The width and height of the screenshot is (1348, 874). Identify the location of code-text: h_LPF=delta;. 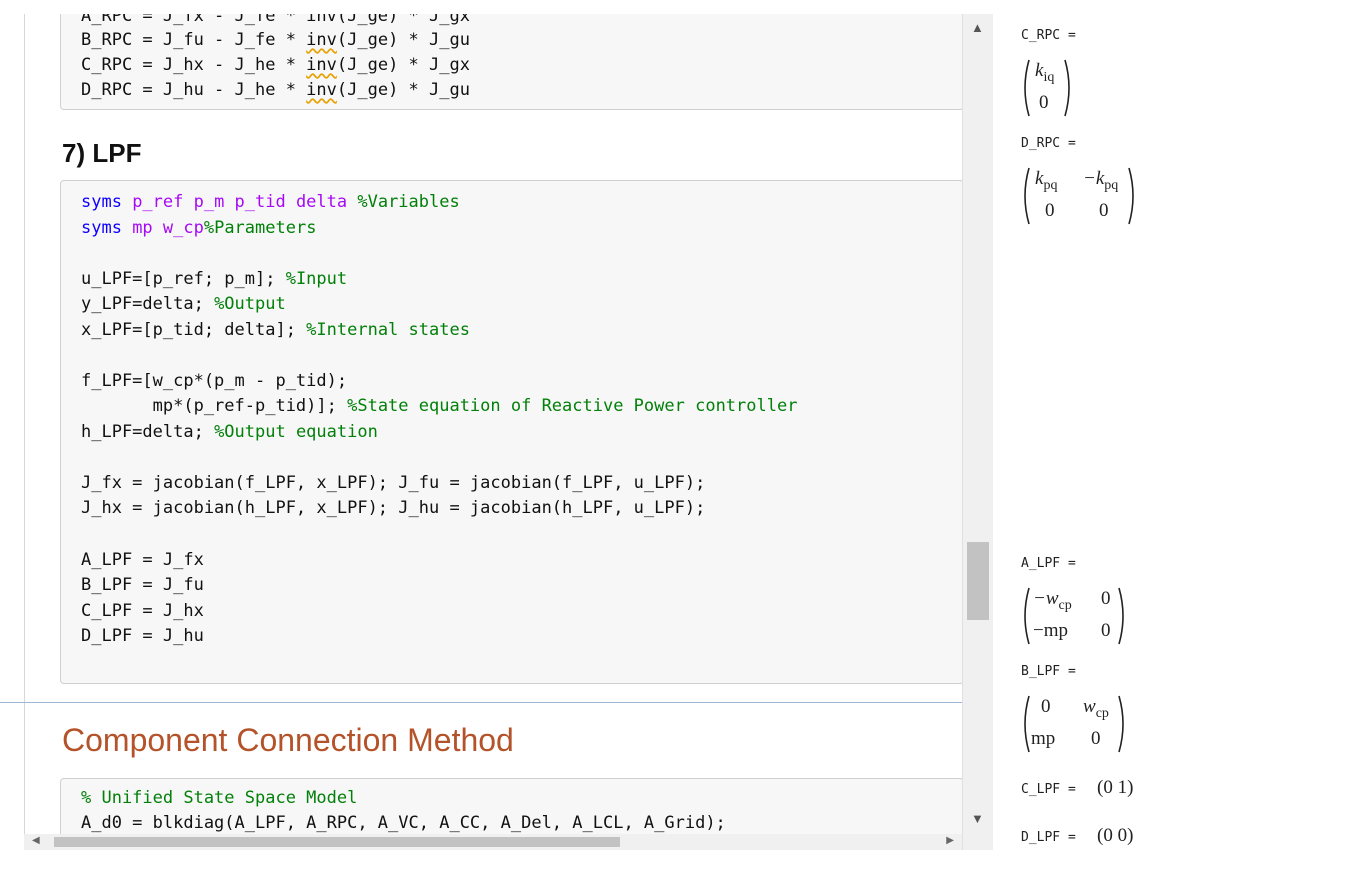
(148, 432).